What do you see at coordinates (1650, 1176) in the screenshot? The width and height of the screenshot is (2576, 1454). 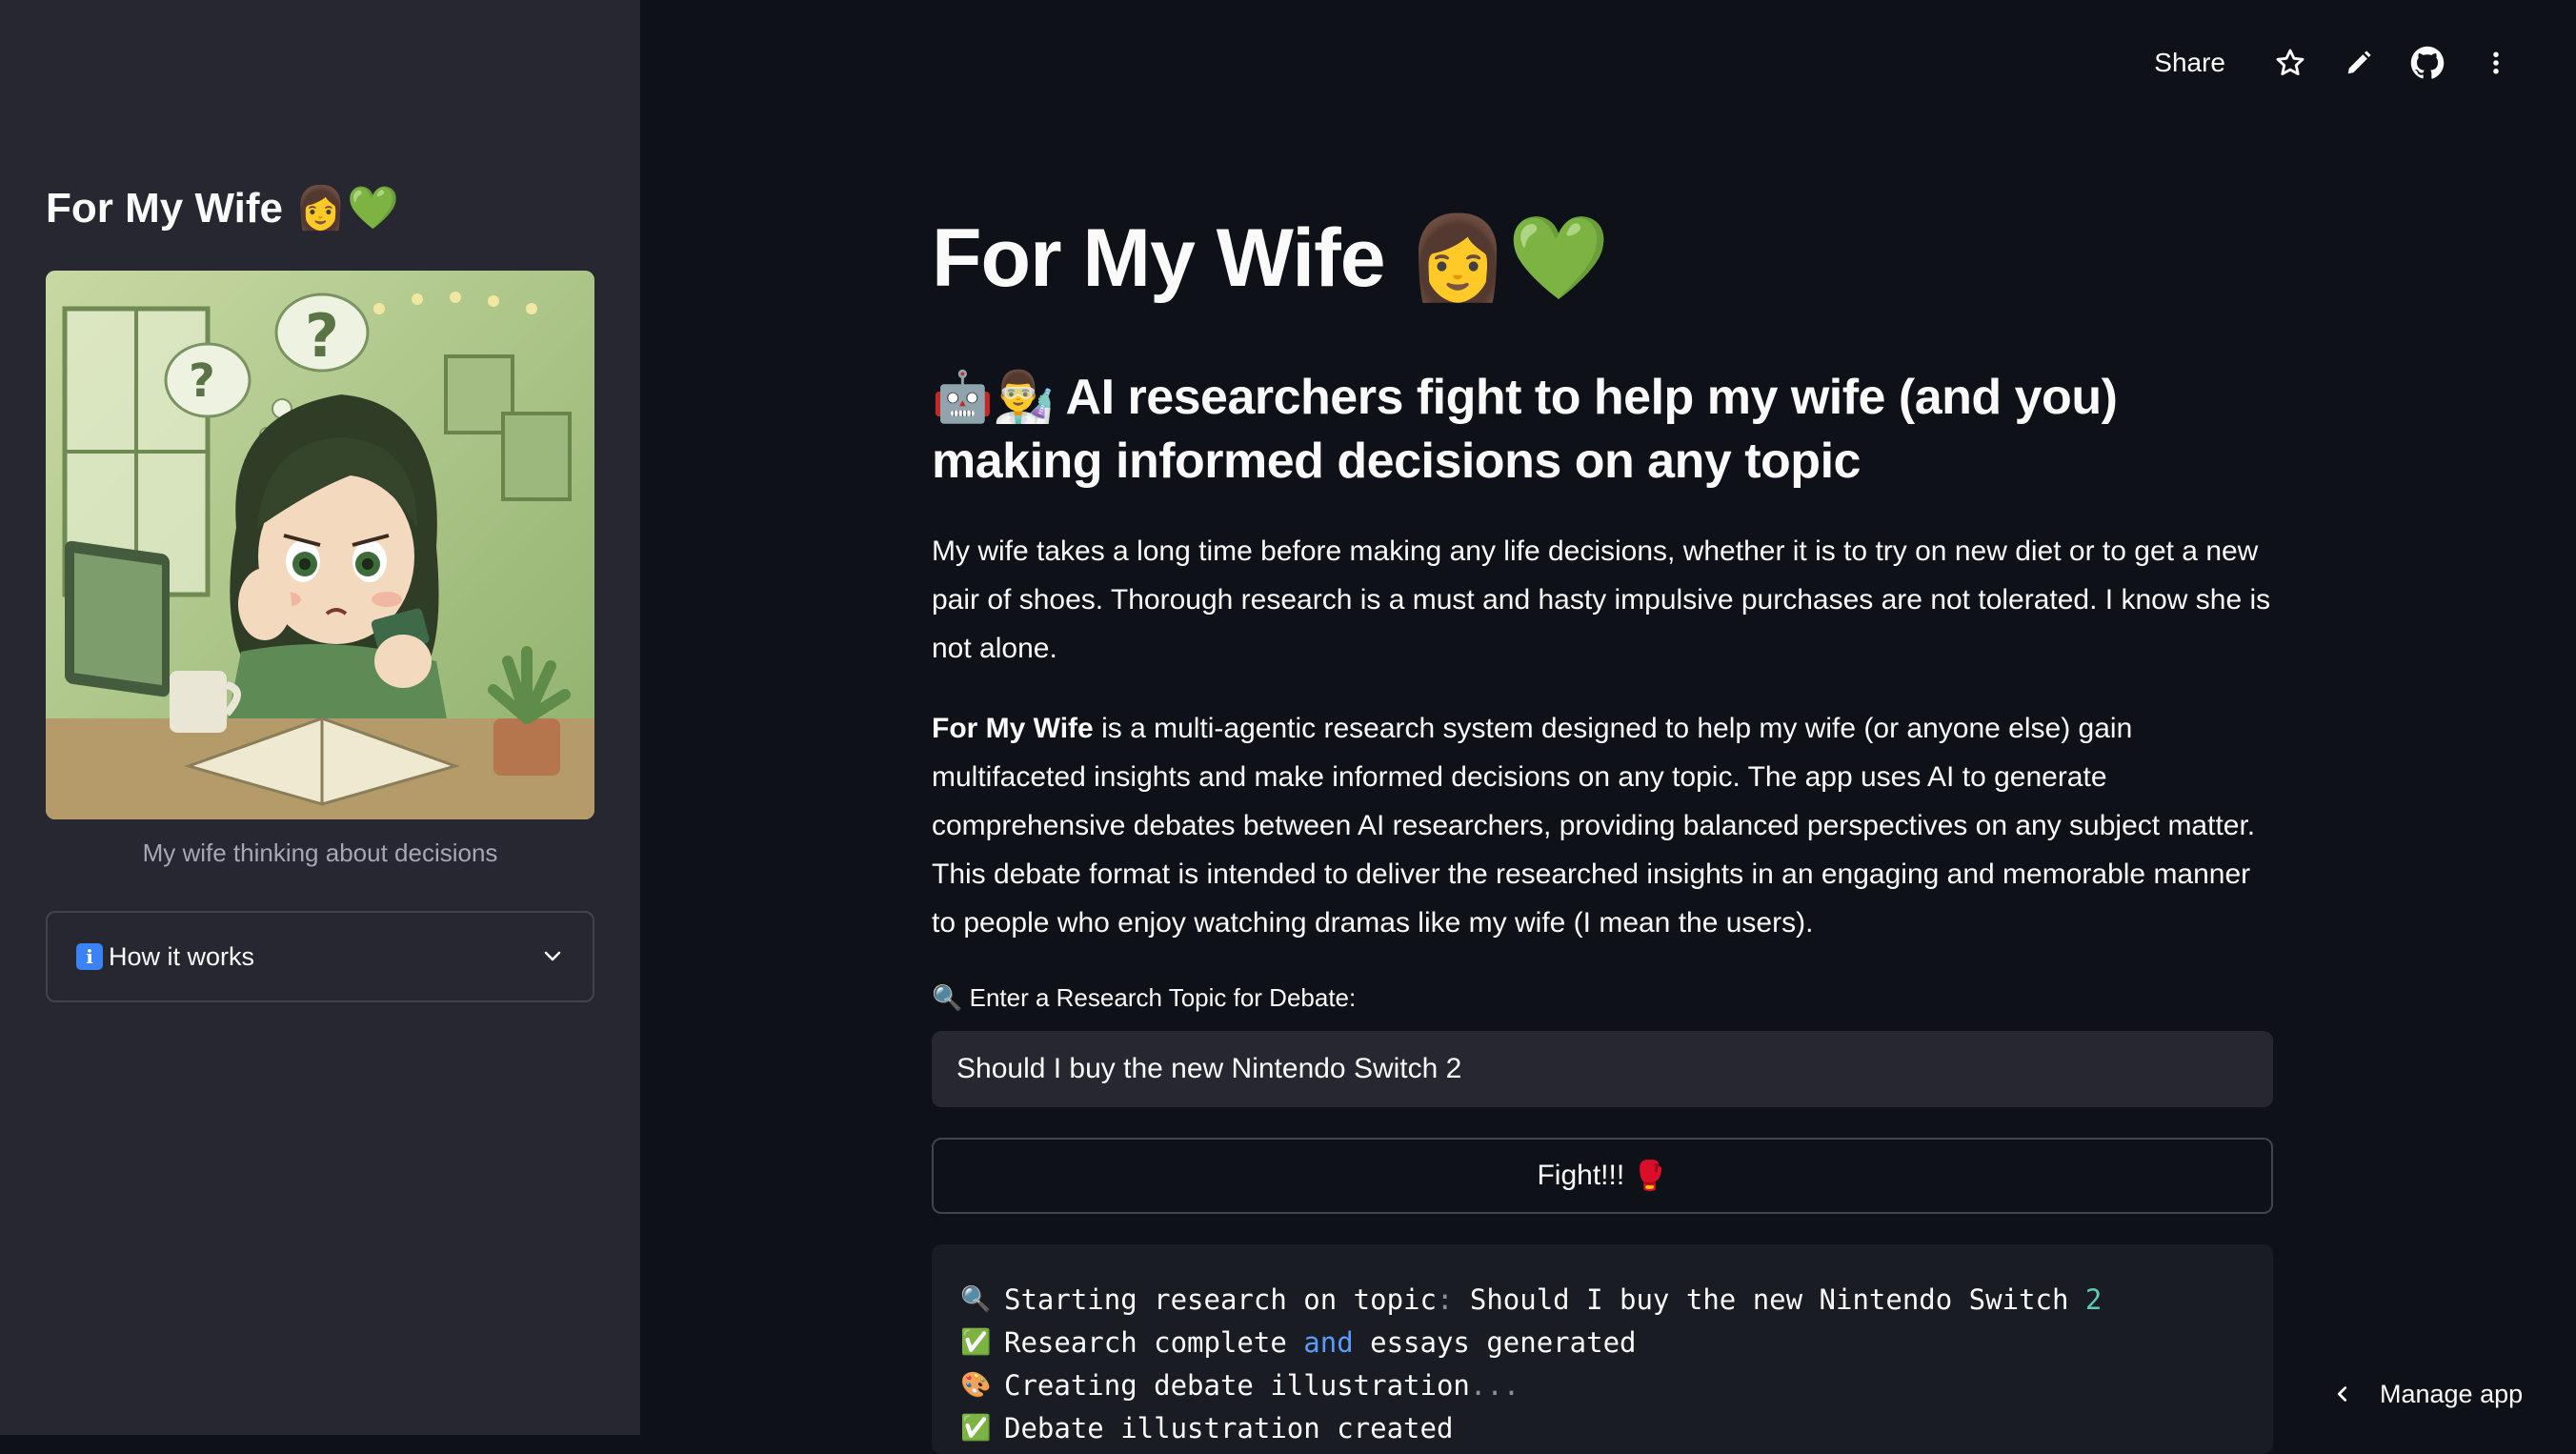 I see `boxing-glove-icon: 🥊` at bounding box center [1650, 1176].